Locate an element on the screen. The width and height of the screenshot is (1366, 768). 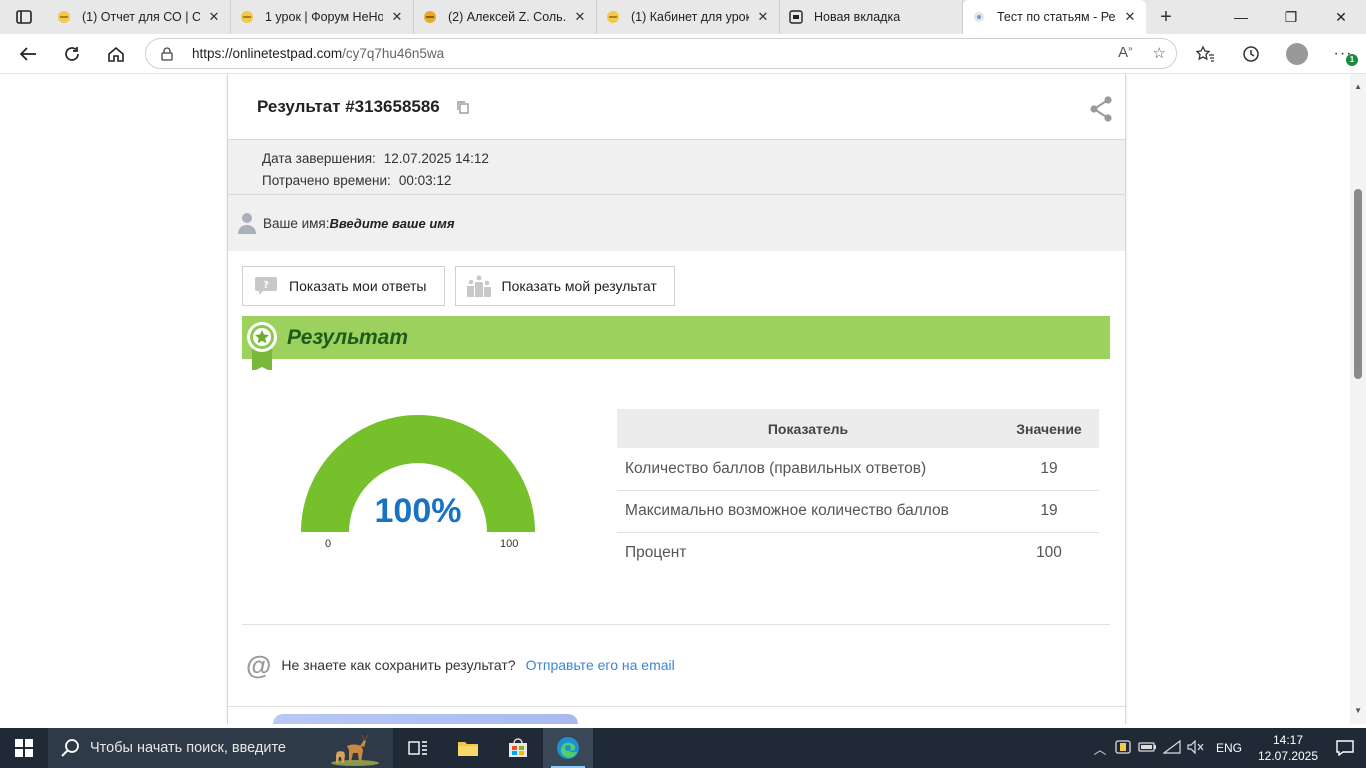
test-icon is located at coordinates (979, 17).